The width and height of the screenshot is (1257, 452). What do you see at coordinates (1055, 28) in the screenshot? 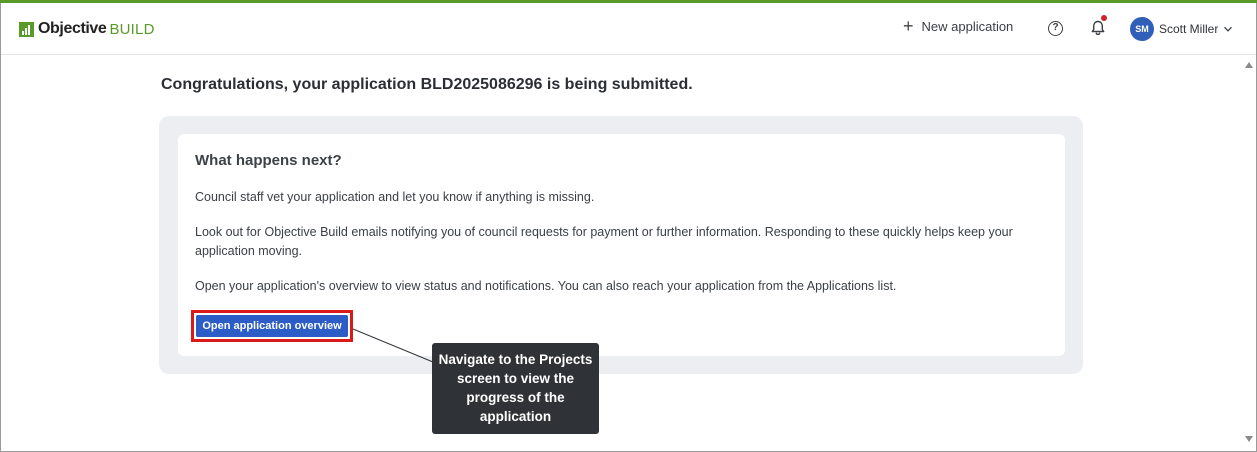
I see `help-icon: ?` at bounding box center [1055, 28].